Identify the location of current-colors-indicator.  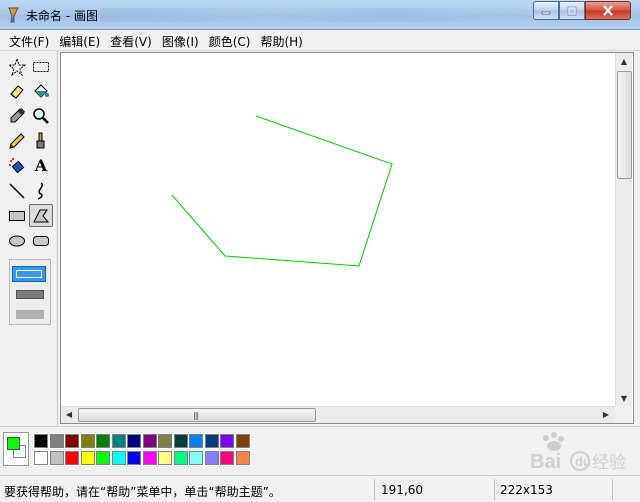
(16, 449).